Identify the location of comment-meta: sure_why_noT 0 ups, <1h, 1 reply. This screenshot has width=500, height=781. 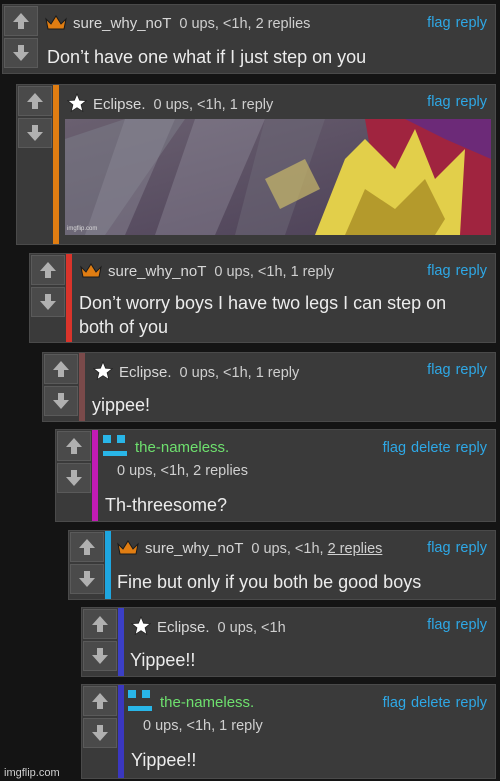
(207, 272).